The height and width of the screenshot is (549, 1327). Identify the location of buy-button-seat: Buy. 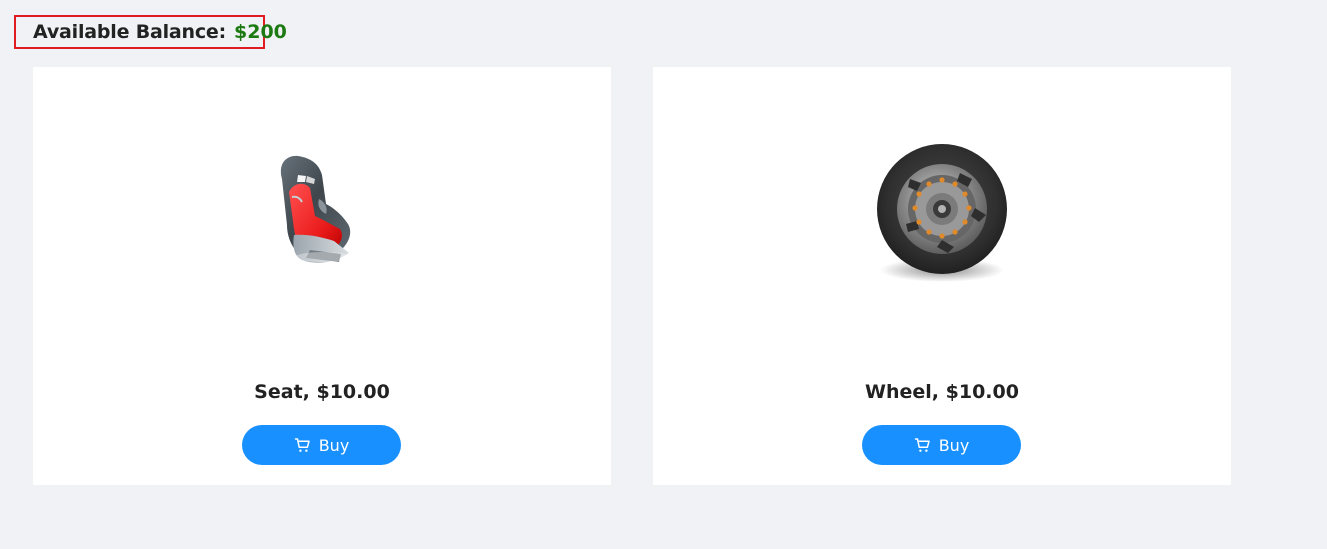
(321, 445).